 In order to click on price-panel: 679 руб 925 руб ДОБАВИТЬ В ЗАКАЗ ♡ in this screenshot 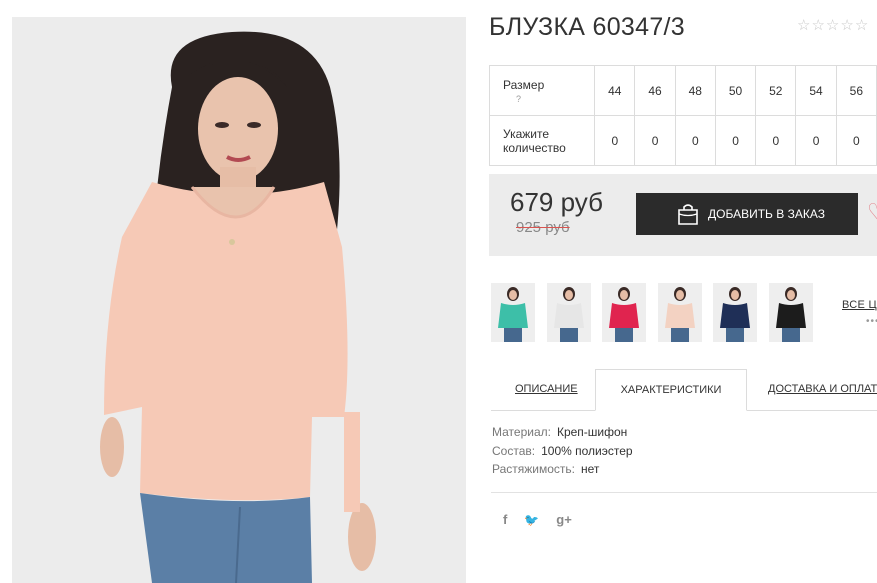, I will do `click(683, 215)`.